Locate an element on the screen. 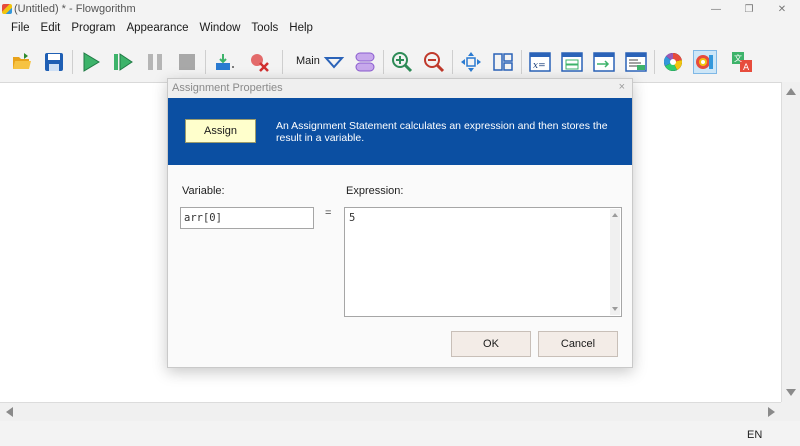  language-indicator: EN is located at coordinates (754, 435).